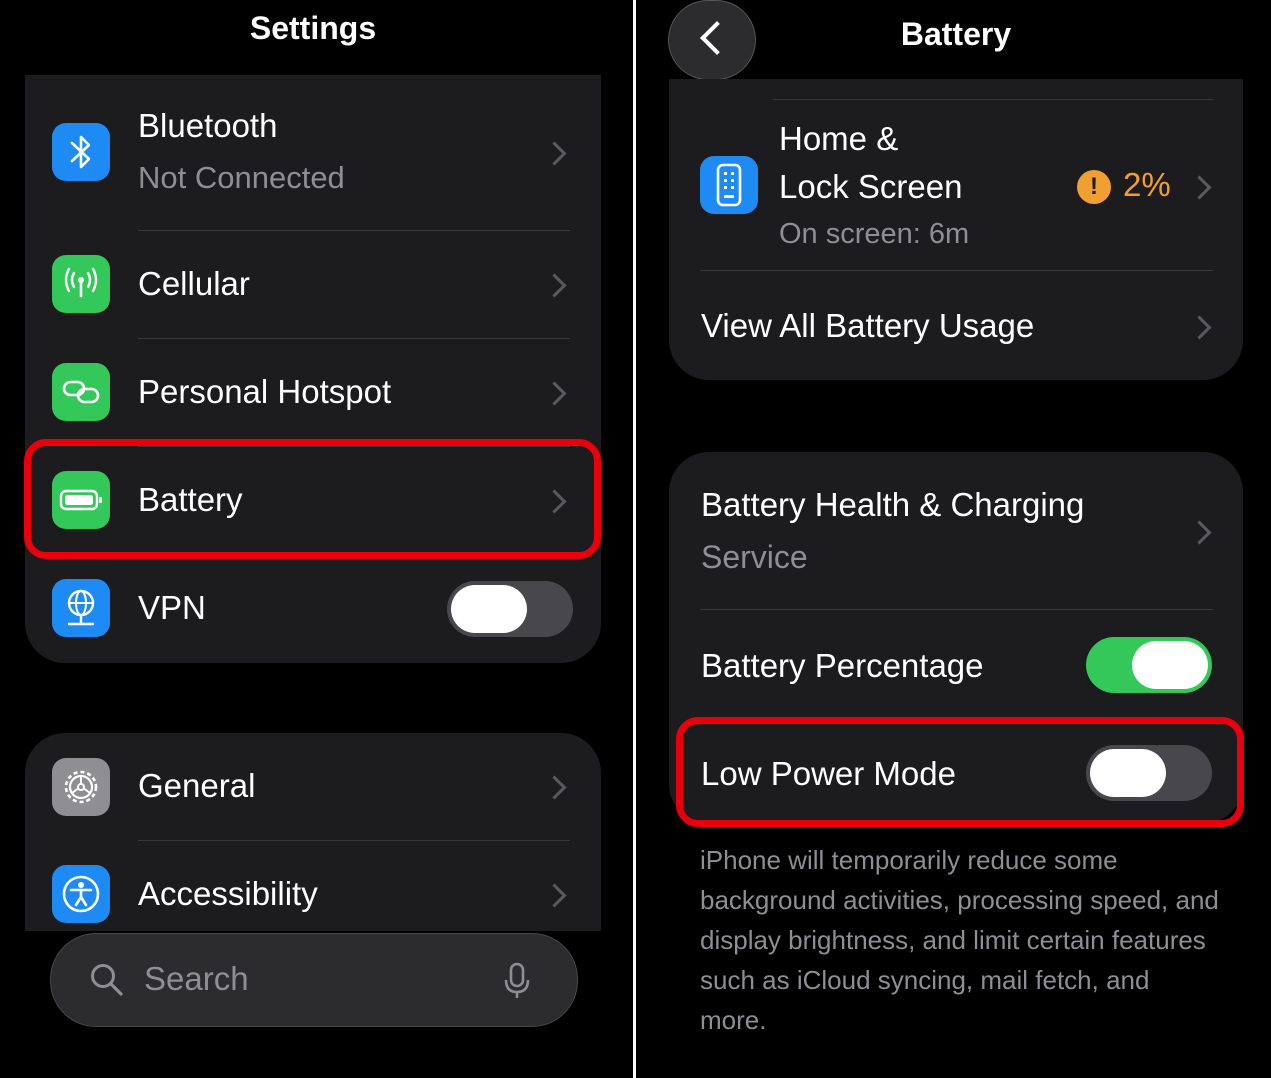 This screenshot has height=1078, width=1271. Describe the element at coordinates (314, 980) in the screenshot. I see `search-bar: Search` at that location.